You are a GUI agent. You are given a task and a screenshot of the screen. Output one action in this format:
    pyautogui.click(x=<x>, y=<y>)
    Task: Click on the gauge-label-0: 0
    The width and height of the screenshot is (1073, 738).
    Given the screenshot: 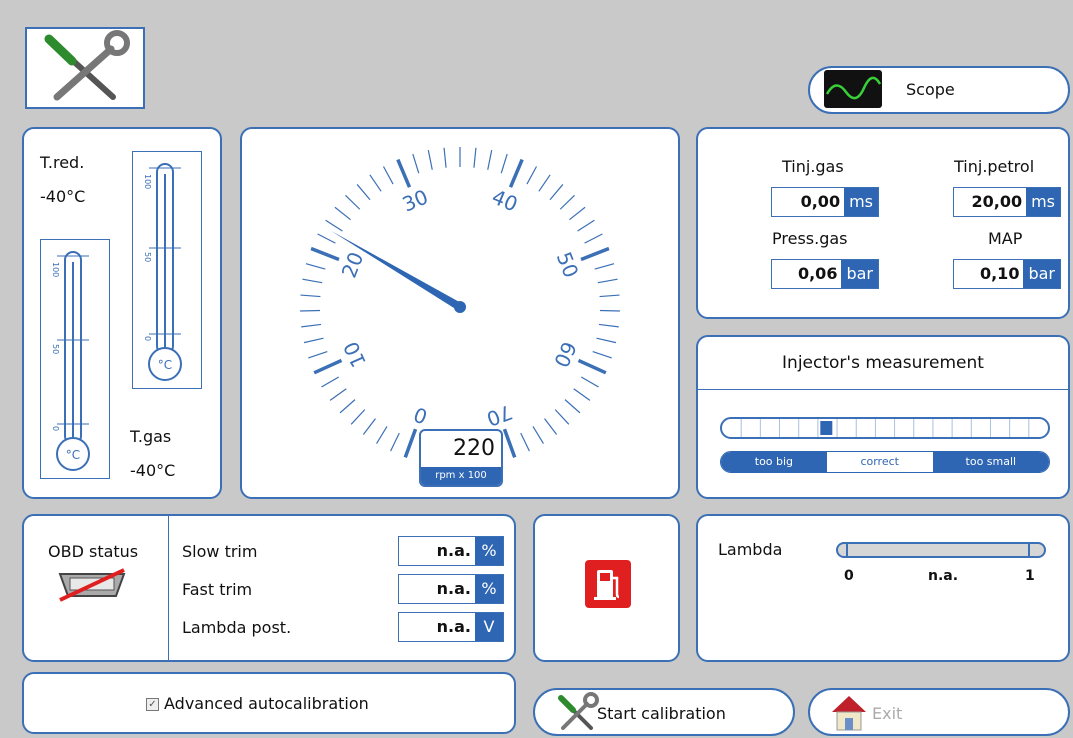 What is the action you would take?
    pyautogui.click(x=420, y=415)
    